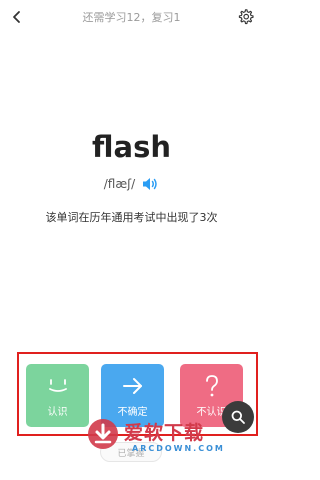 The width and height of the screenshot is (320, 480). Describe the element at coordinates (131, 217) in the screenshot. I see `exam-frequency-text: 该单词在历年通用考试中出现了3次` at that location.